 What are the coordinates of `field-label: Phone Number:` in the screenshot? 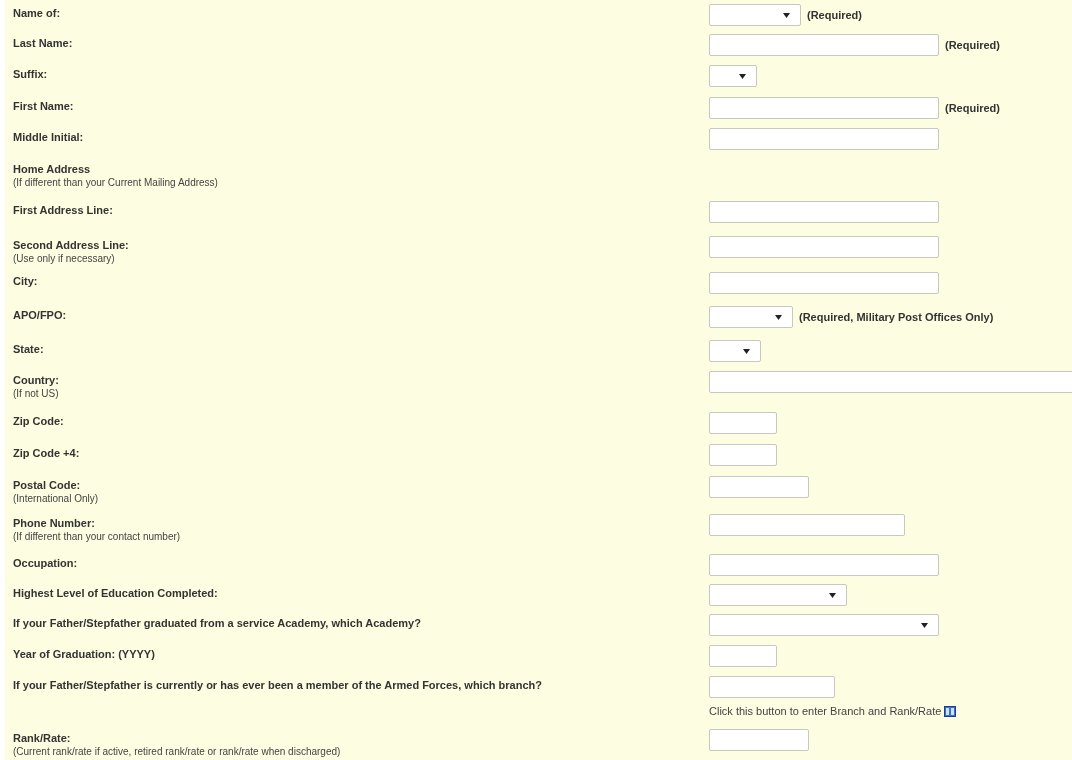 It's located at (54, 523).